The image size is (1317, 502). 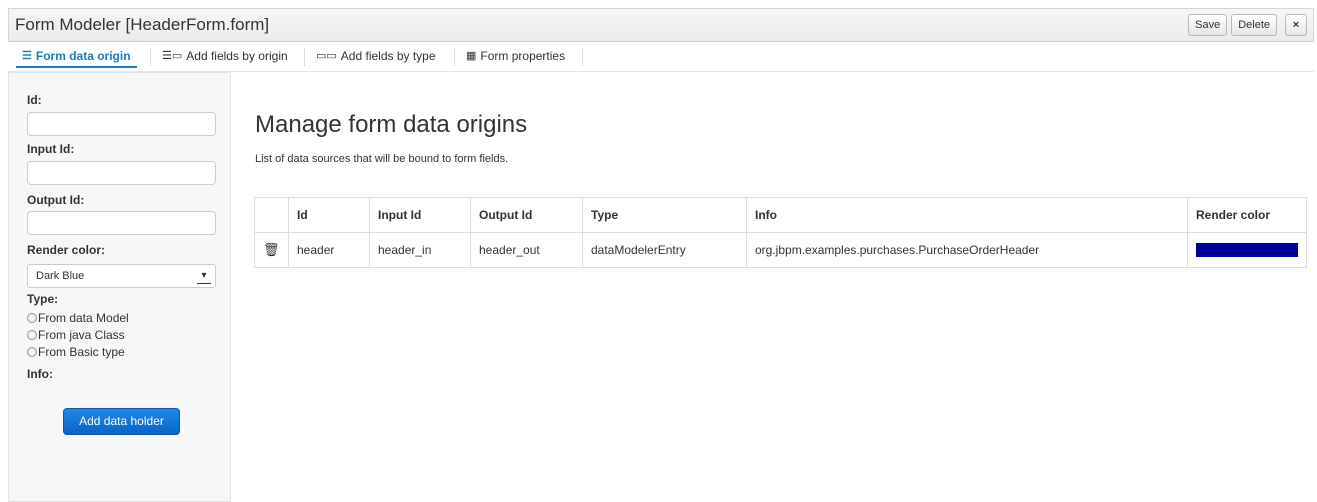 I want to click on render-color-value: Dark Blue, so click(x=60, y=276).